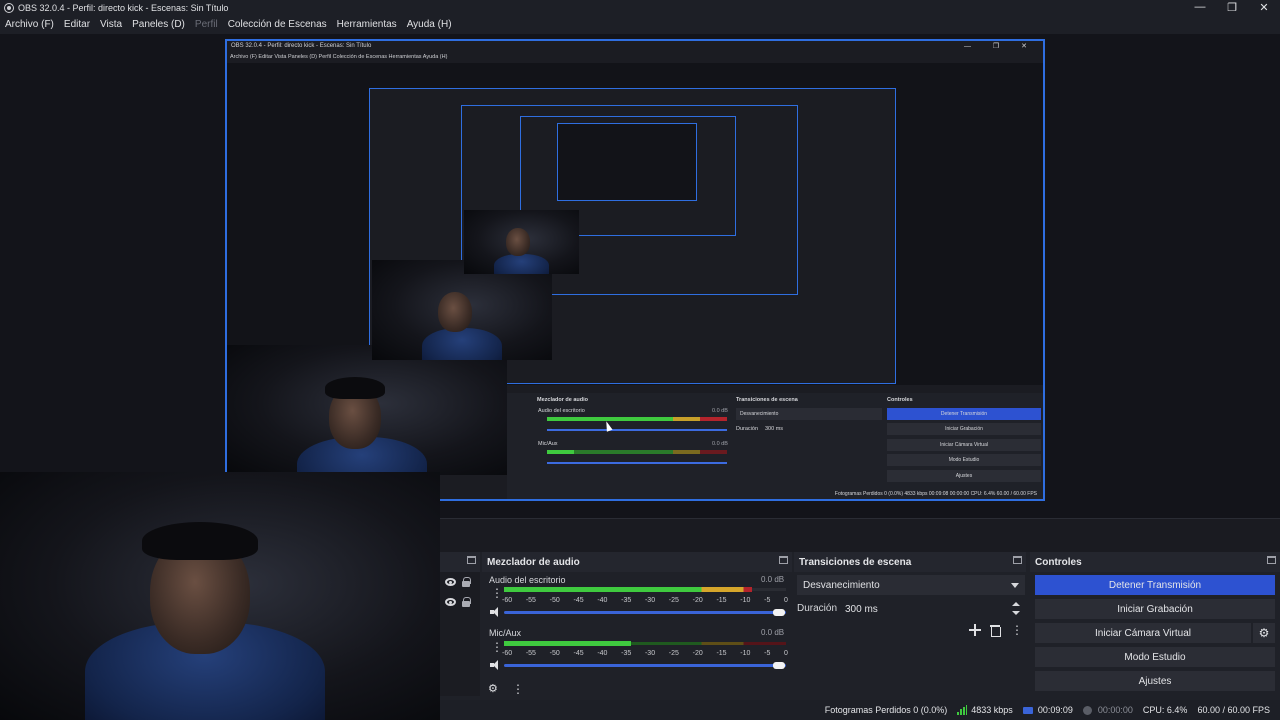  What do you see at coordinates (1055, 710) in the screenshot?
I see `stream-time: 00:09:09` at bounding box center [1055, 710].